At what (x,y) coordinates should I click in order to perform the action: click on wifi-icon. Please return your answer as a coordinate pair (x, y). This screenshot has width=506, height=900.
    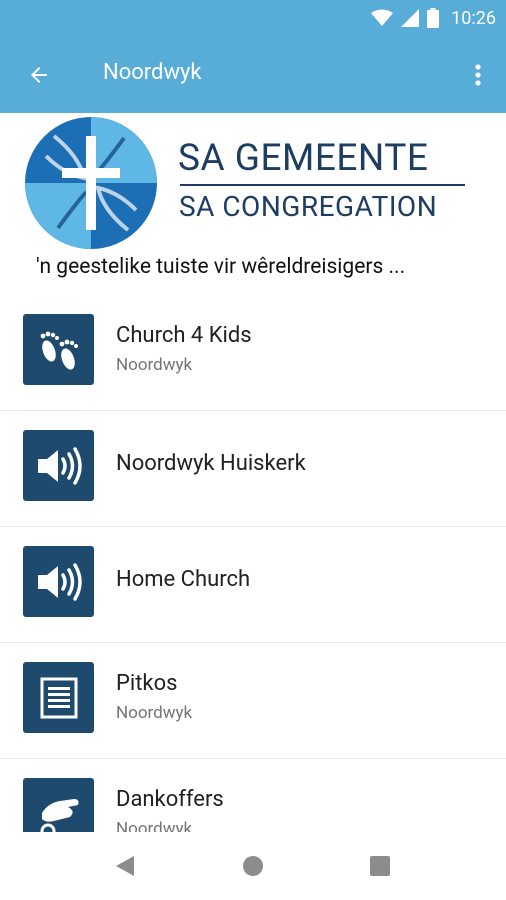
    Looking at the image, I should click on (382, 17).